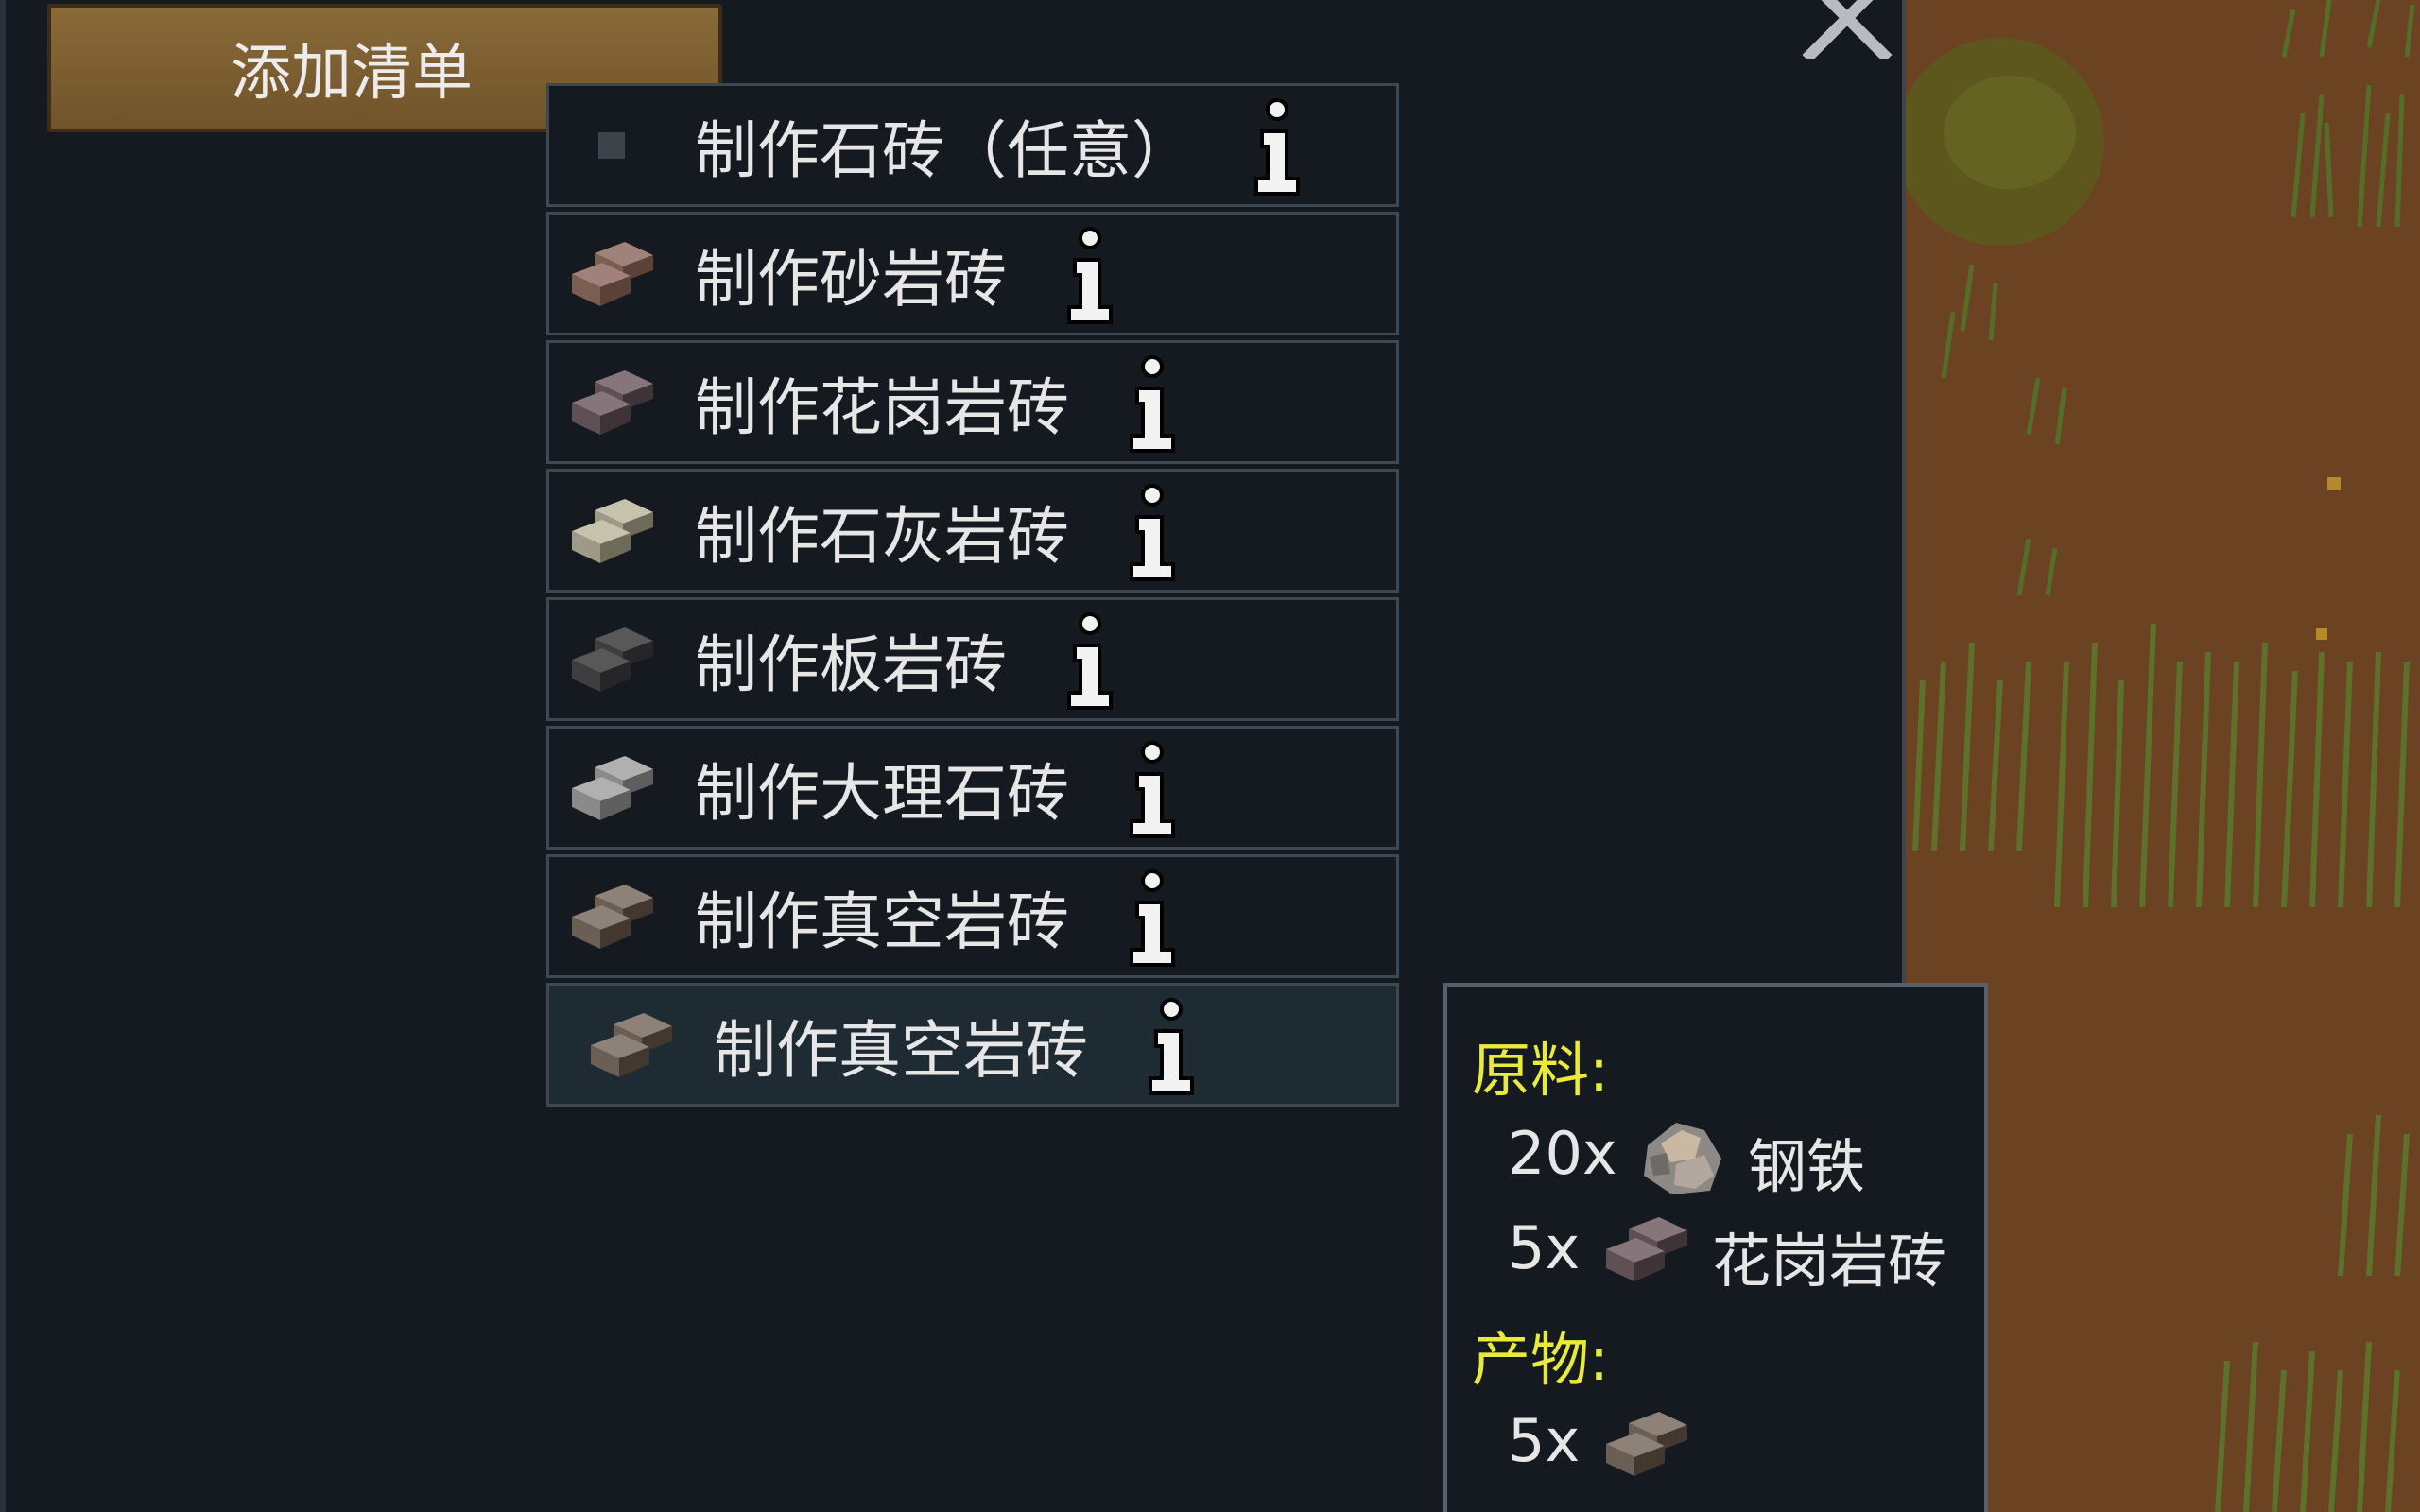  I want to click on steel-icon, so click(1682, 1158).